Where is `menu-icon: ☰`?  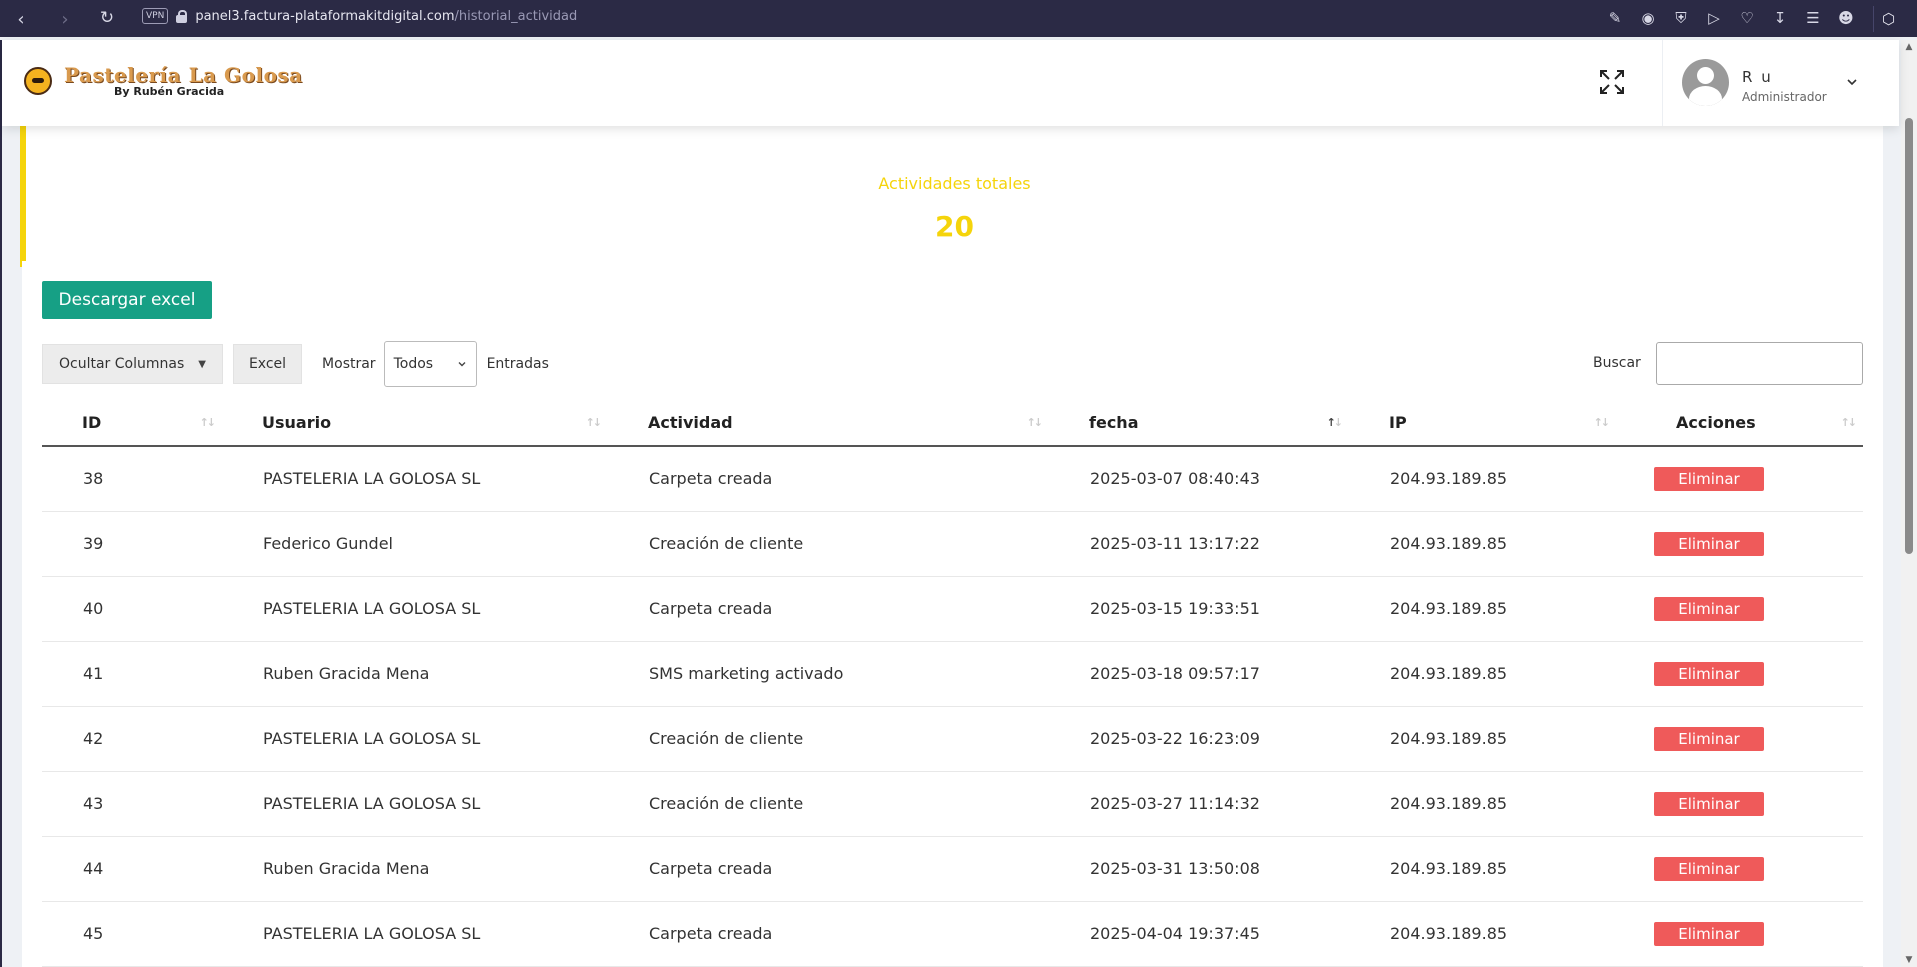
menu-icon: ☰ is located at coordinates (1813, 18).